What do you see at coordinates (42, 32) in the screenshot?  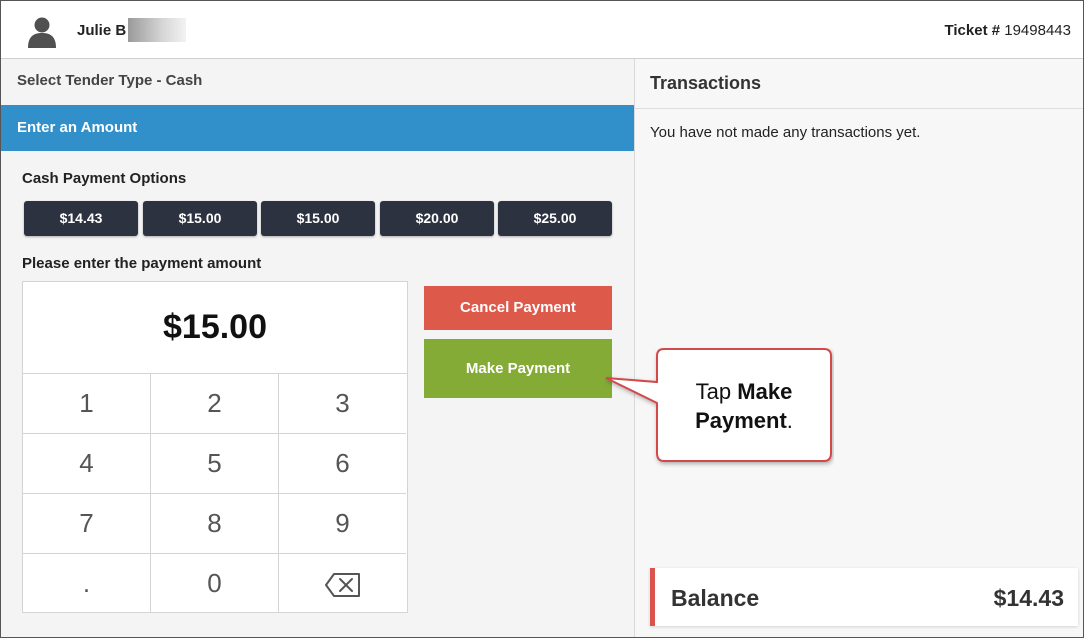 I see `user-avatar-icon` at bounding box center [42, 32].